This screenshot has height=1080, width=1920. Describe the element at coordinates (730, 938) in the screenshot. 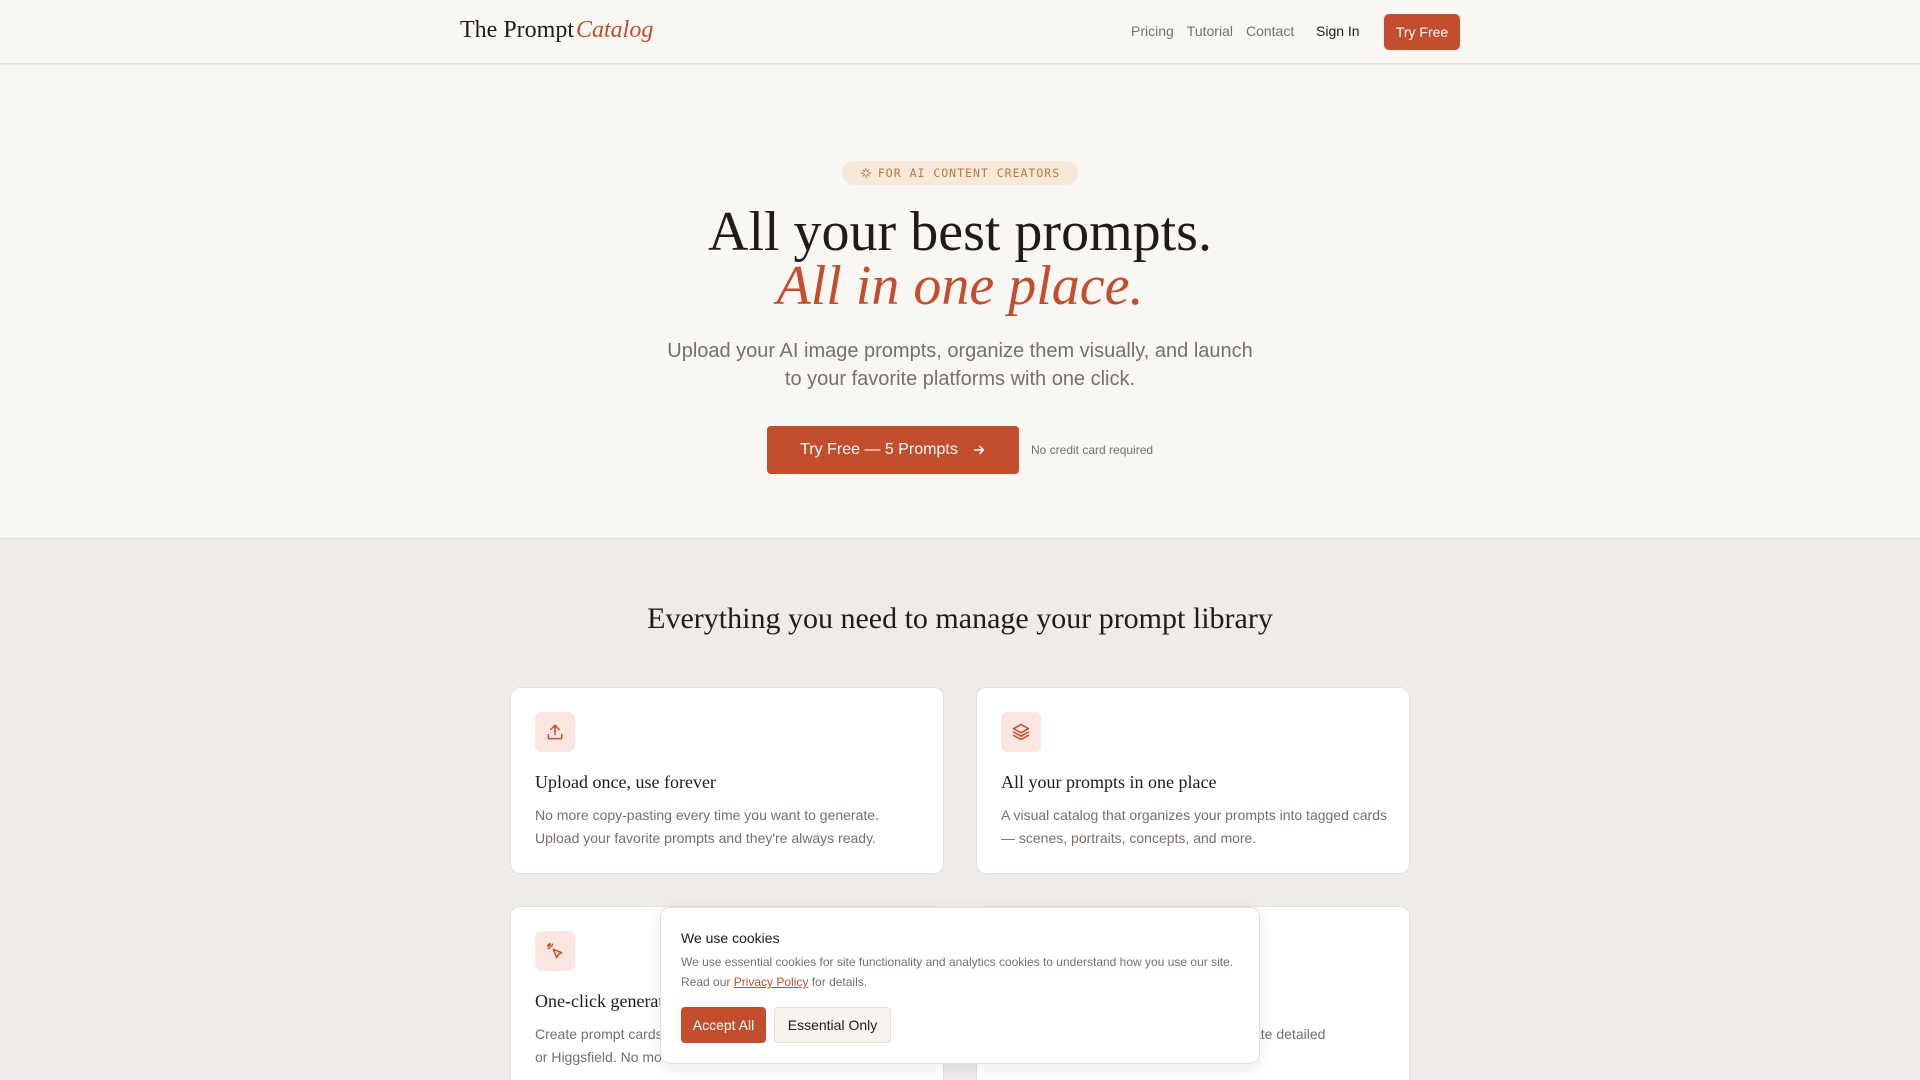

I see `cookie-title: We use cookies` at that location.